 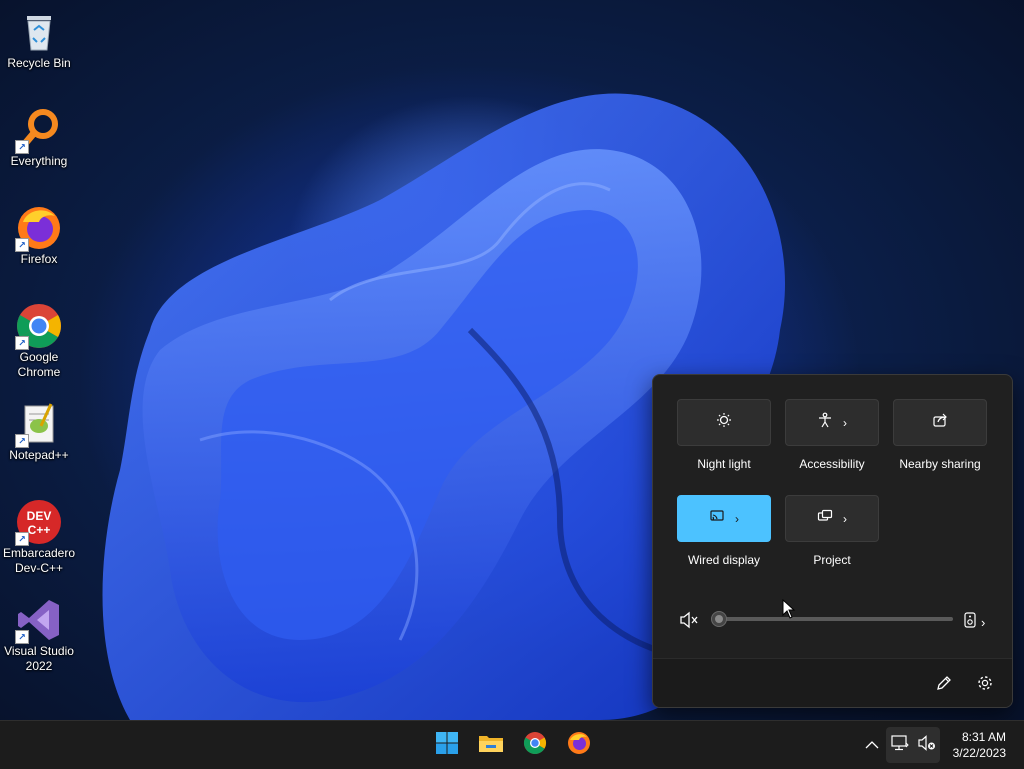 I want to click on chevron-up-icon, so click(x=872, y=750).